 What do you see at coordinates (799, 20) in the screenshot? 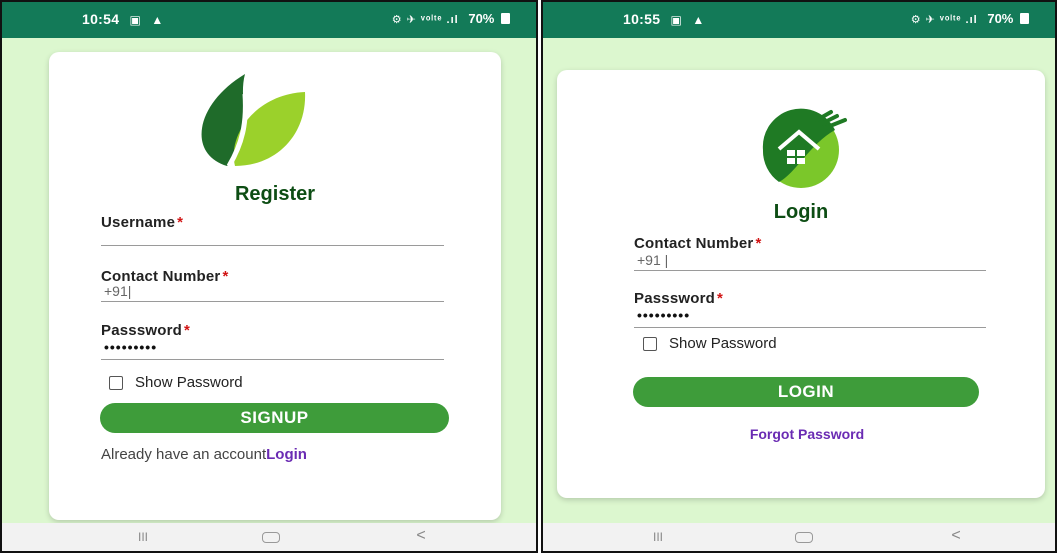
I see `status-bar: 10:55 ▣ ▲ ⚙ ✈ ᵛᵒˡᵗᵉ .ıl 70%` at bounding box center [799, 20].